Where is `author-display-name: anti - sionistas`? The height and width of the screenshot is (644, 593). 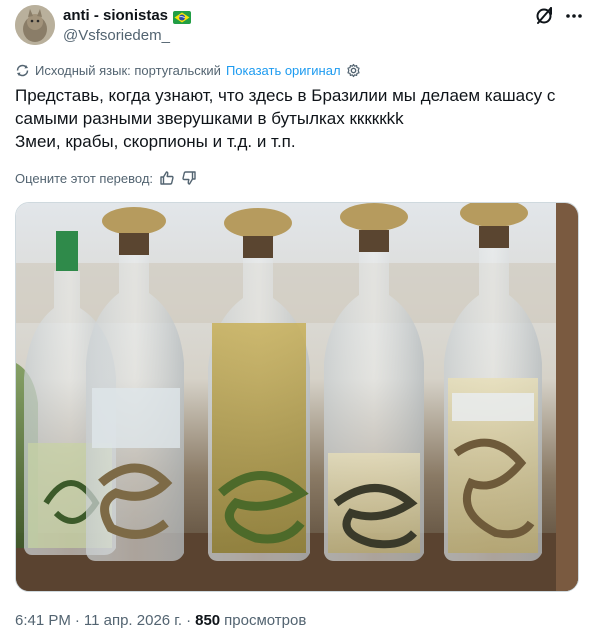
author-display-name: anti - sionistas is located at coordinates (127, 16).